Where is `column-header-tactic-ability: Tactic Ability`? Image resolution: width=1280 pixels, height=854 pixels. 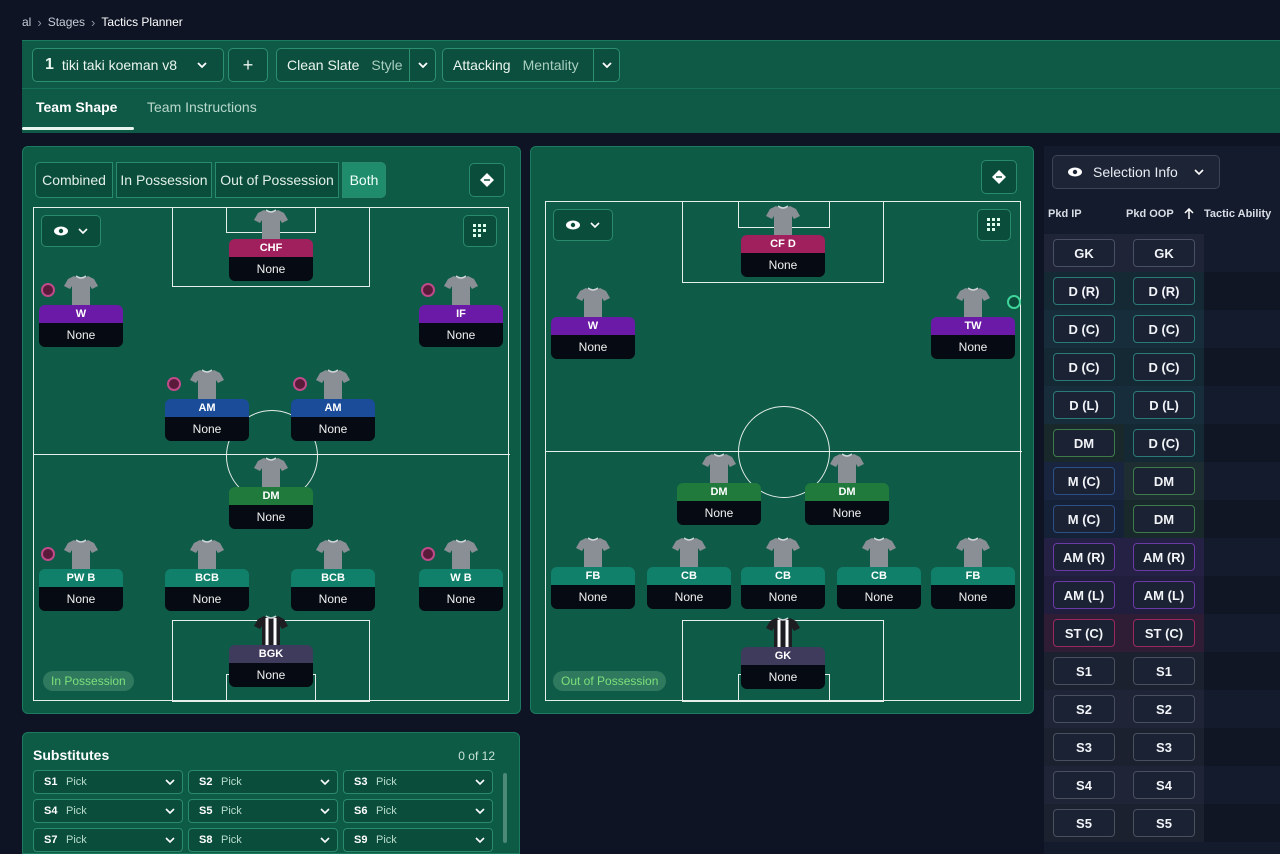 column-header-tactic-ability: Tactic Ability is located at coordinates (1237, 214).